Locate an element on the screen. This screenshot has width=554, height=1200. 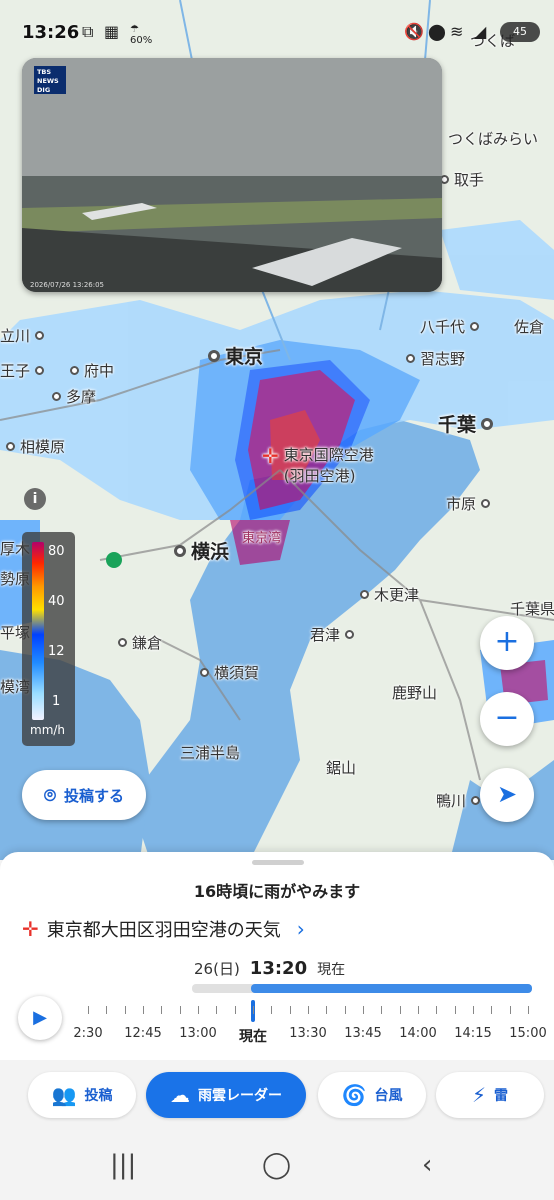
post-button-label: 投稿する is located at coordinates (93, 795).